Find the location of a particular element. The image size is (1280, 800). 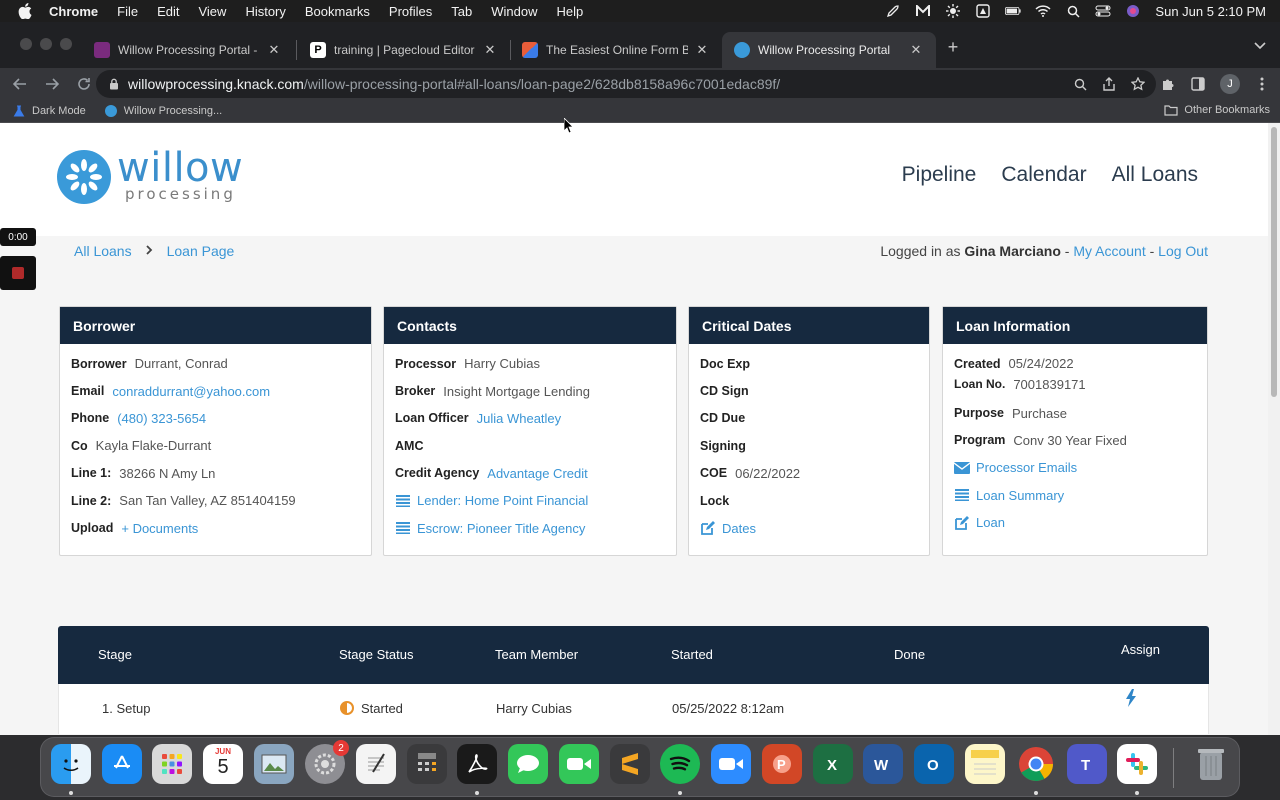

lender-row: Lender: Home Point Financial is located at coordinates (530, 500).